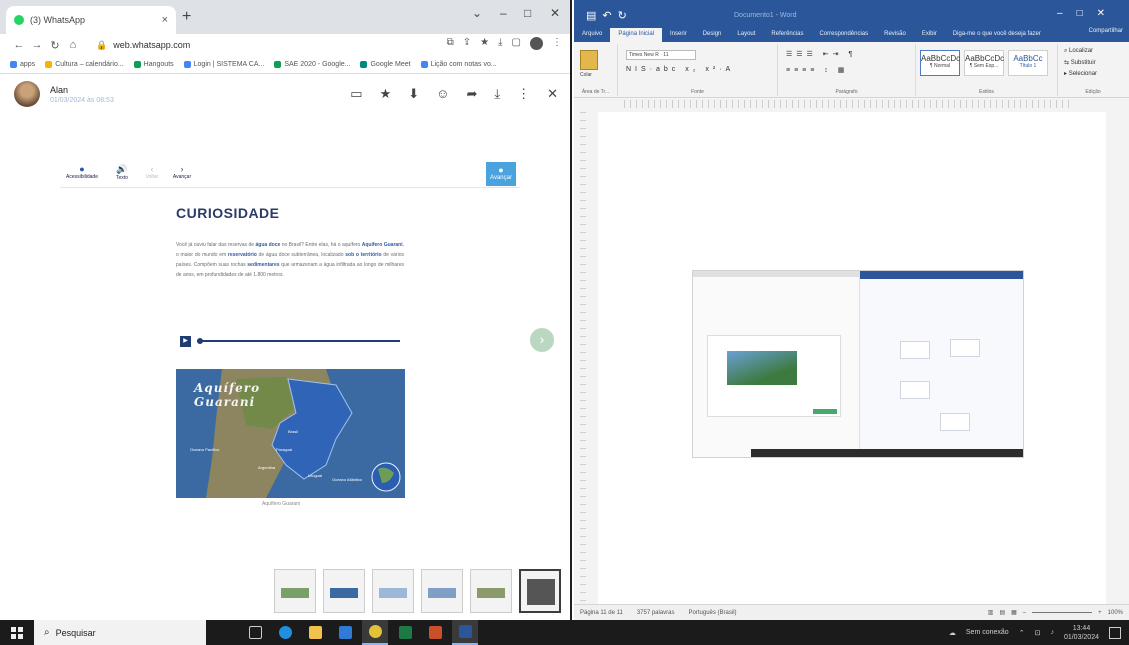 Image resolution: width=1129 pixels, height=645 pixels. Describe the element at coordinates (849, 104) in the screenshot. I see `horizontal-ruler` at that location.